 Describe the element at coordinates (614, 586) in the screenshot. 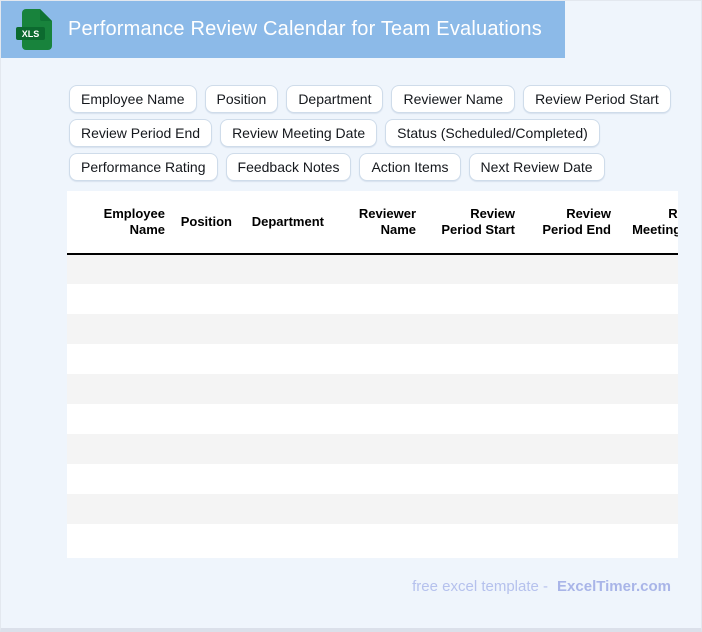

I see `footer-brand-link: ExcelTimer.com` at that location.